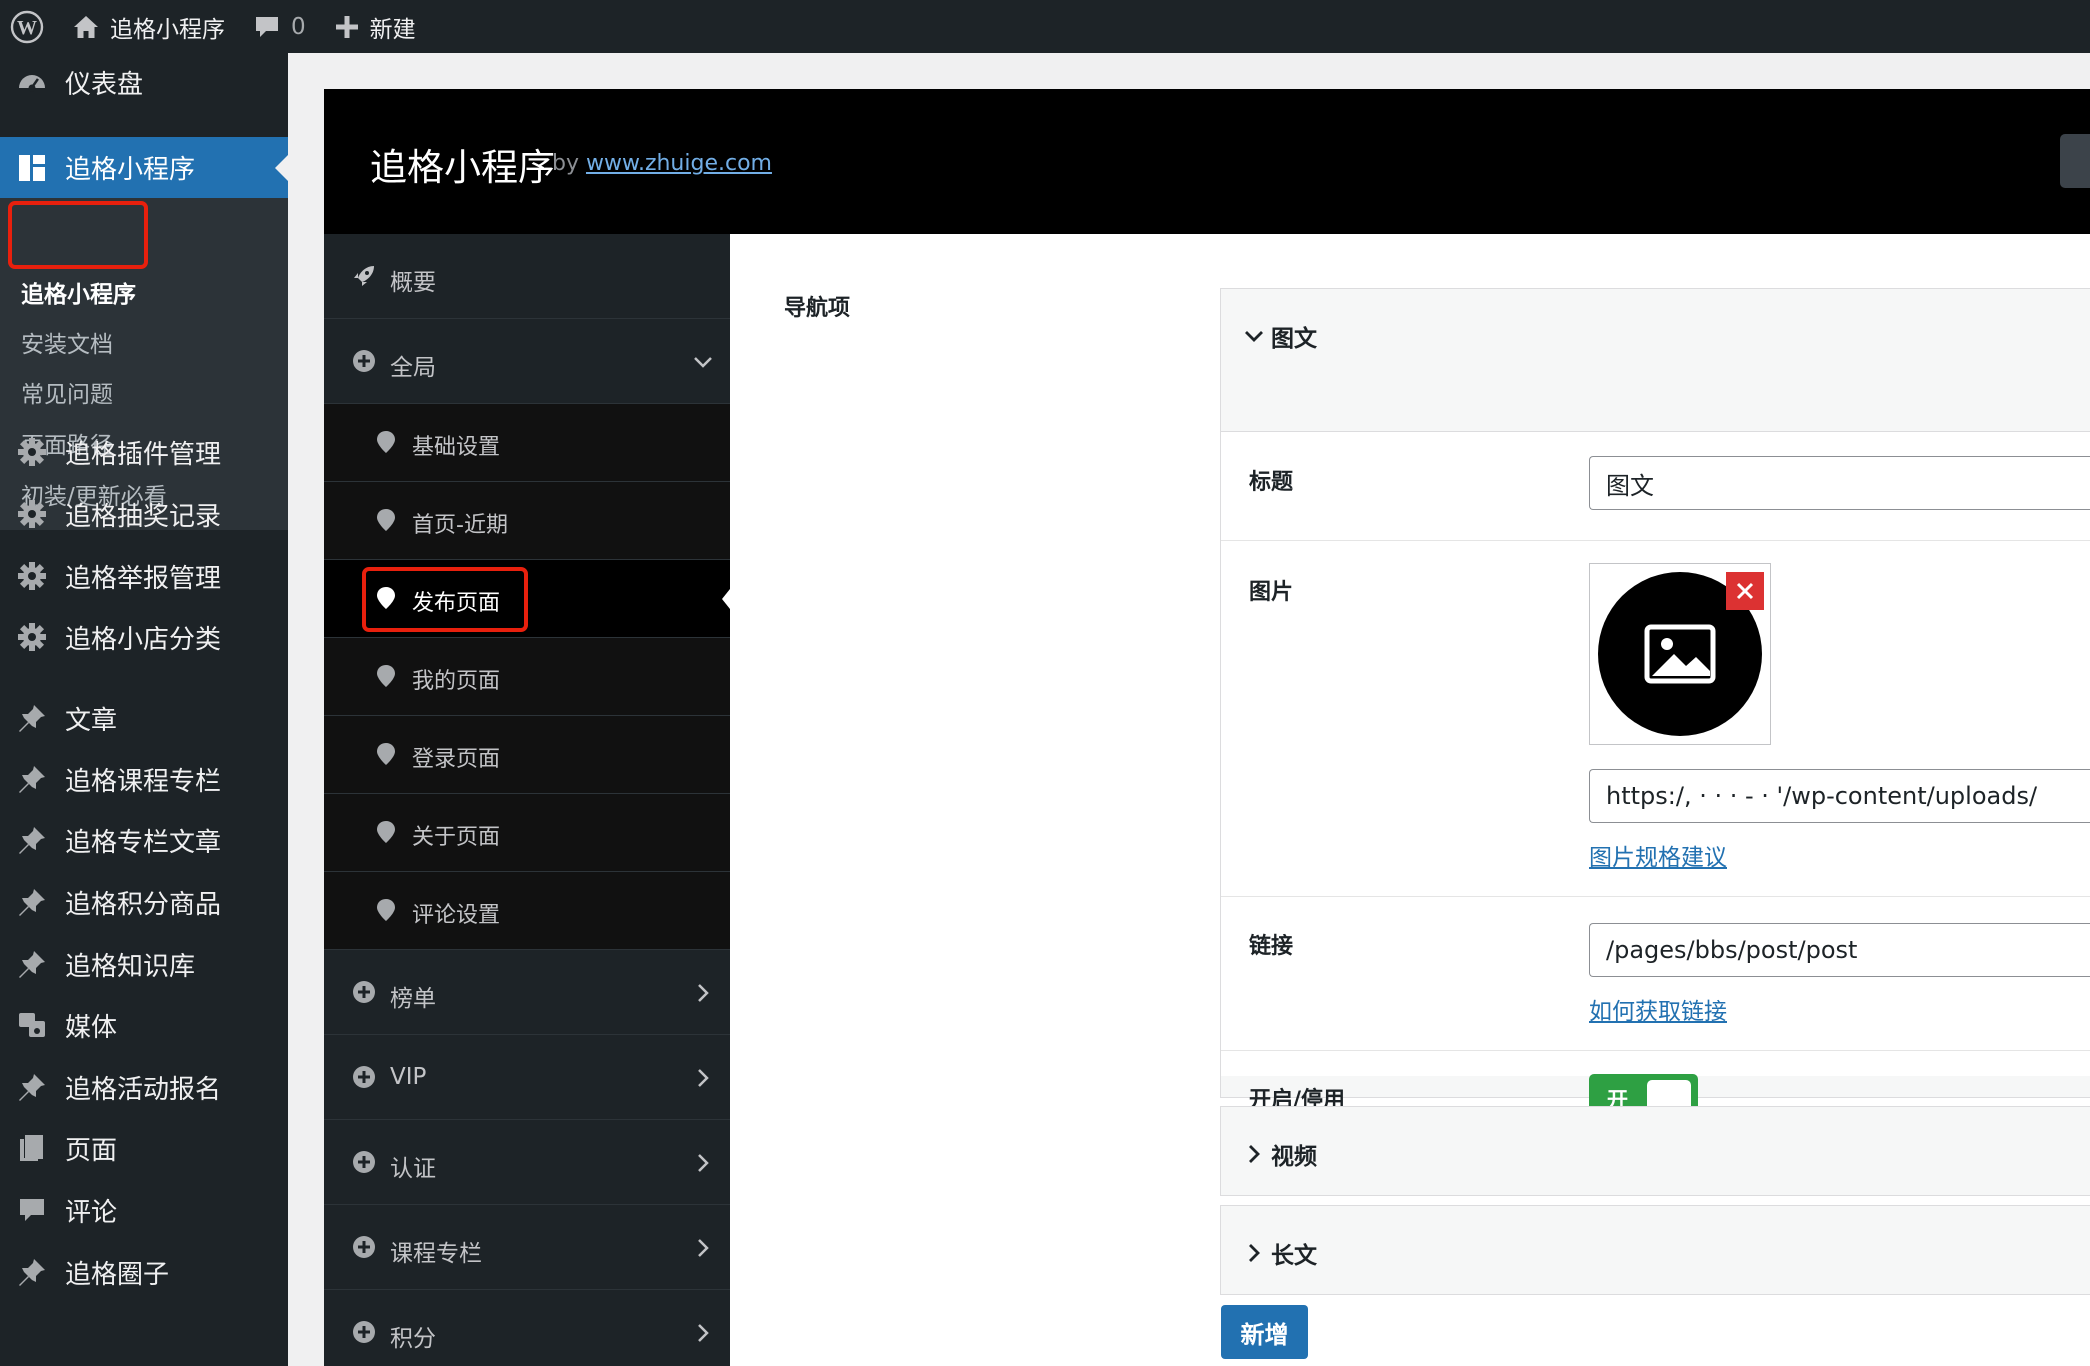 The height and width of the screenshot is (1366, 2090). Describe the element at coordinates (32, 514) in the screenshot. I see `gear-icon` at that location.